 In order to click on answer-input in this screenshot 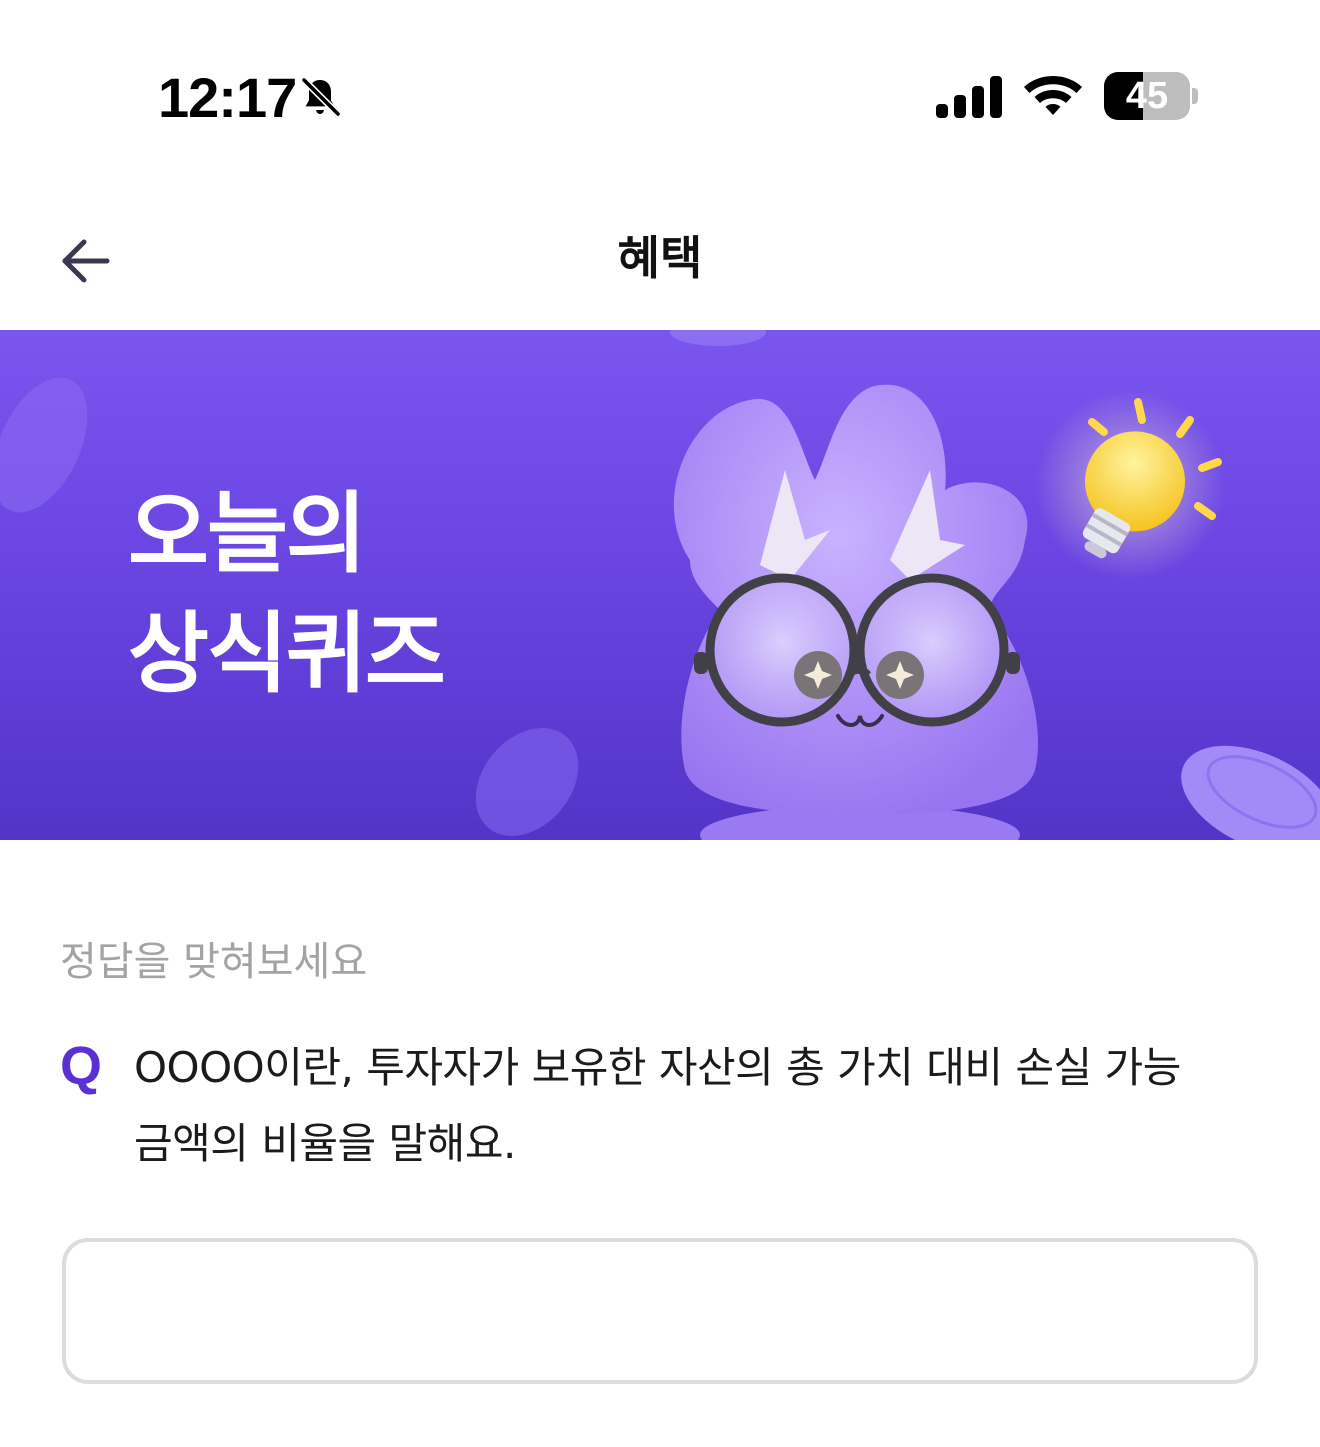, I will do `click(660, 1311)`.